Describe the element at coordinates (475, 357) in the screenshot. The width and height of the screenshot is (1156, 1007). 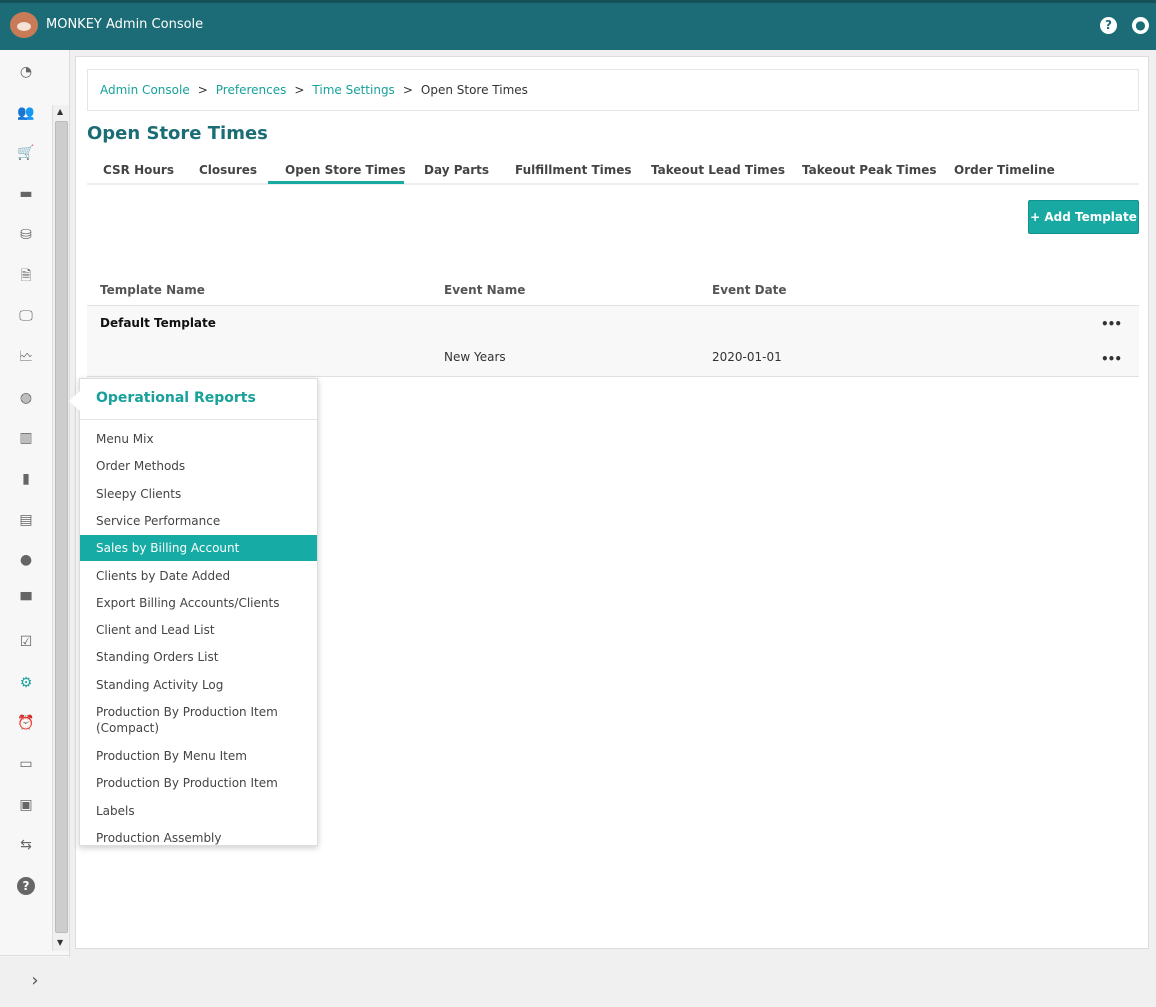
I see `event-name-cell: New Years` at that location.